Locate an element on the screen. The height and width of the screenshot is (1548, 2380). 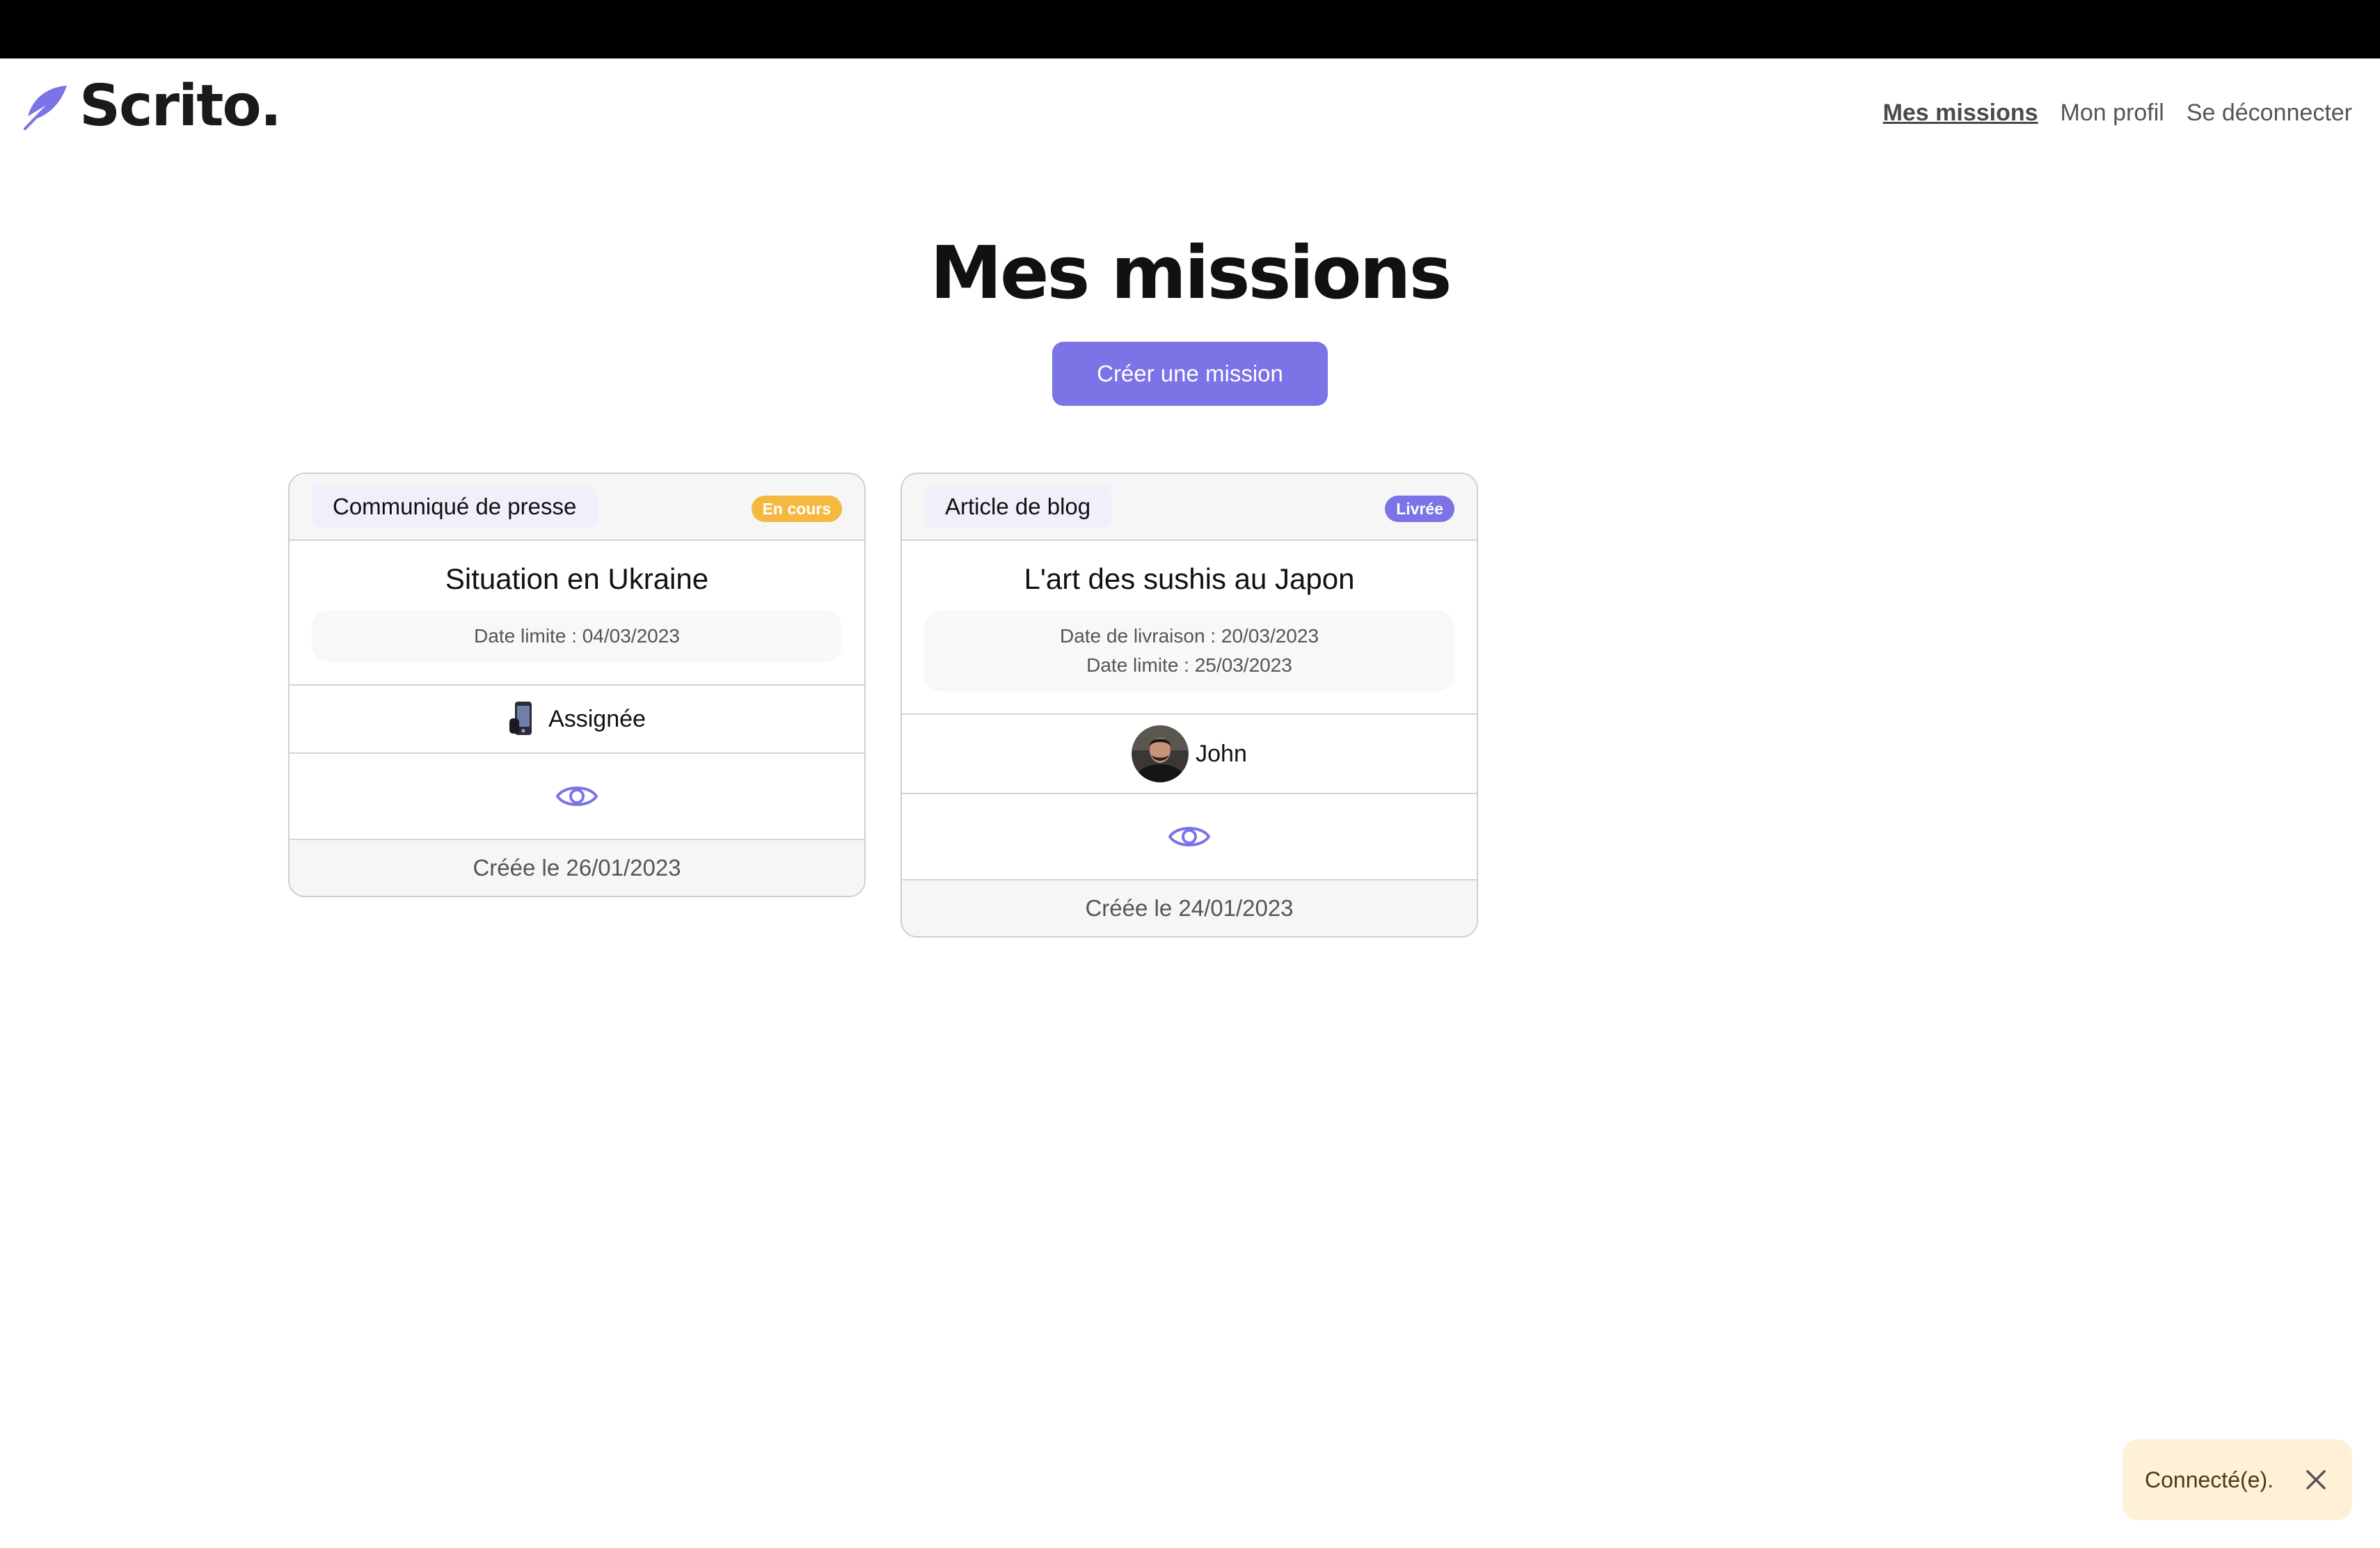
assignee-name: John is located at coordinates (1221, 753).